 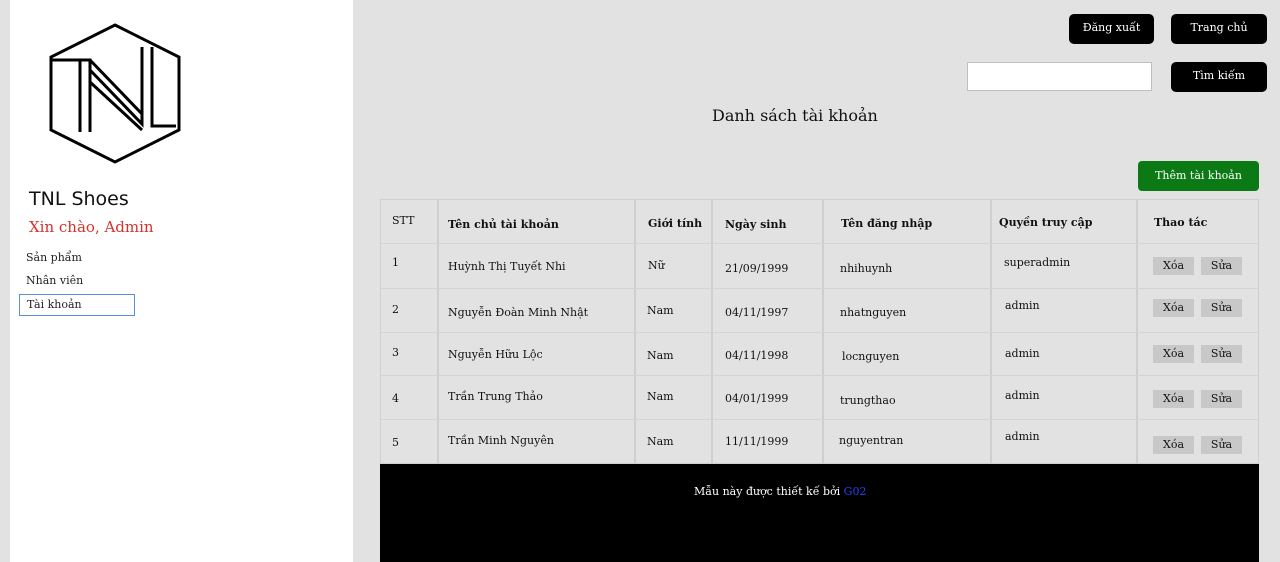 What do you see at coordinates (79, 259) in the screenshot?
I see `sidebar-item-products: Sản phẩm` at bounding box center [79, 259].